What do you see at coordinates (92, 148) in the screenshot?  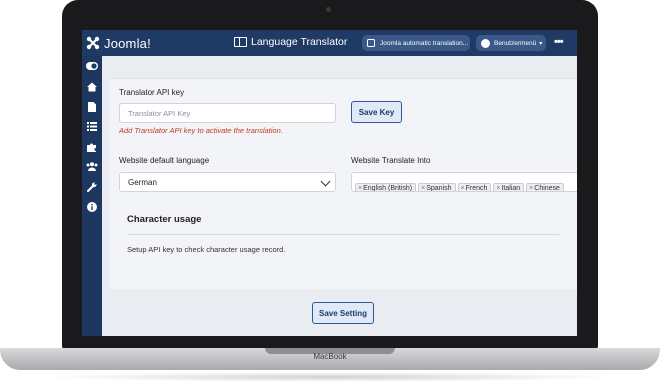 I see `puzzle-icon` at bounding box center [92, 148].